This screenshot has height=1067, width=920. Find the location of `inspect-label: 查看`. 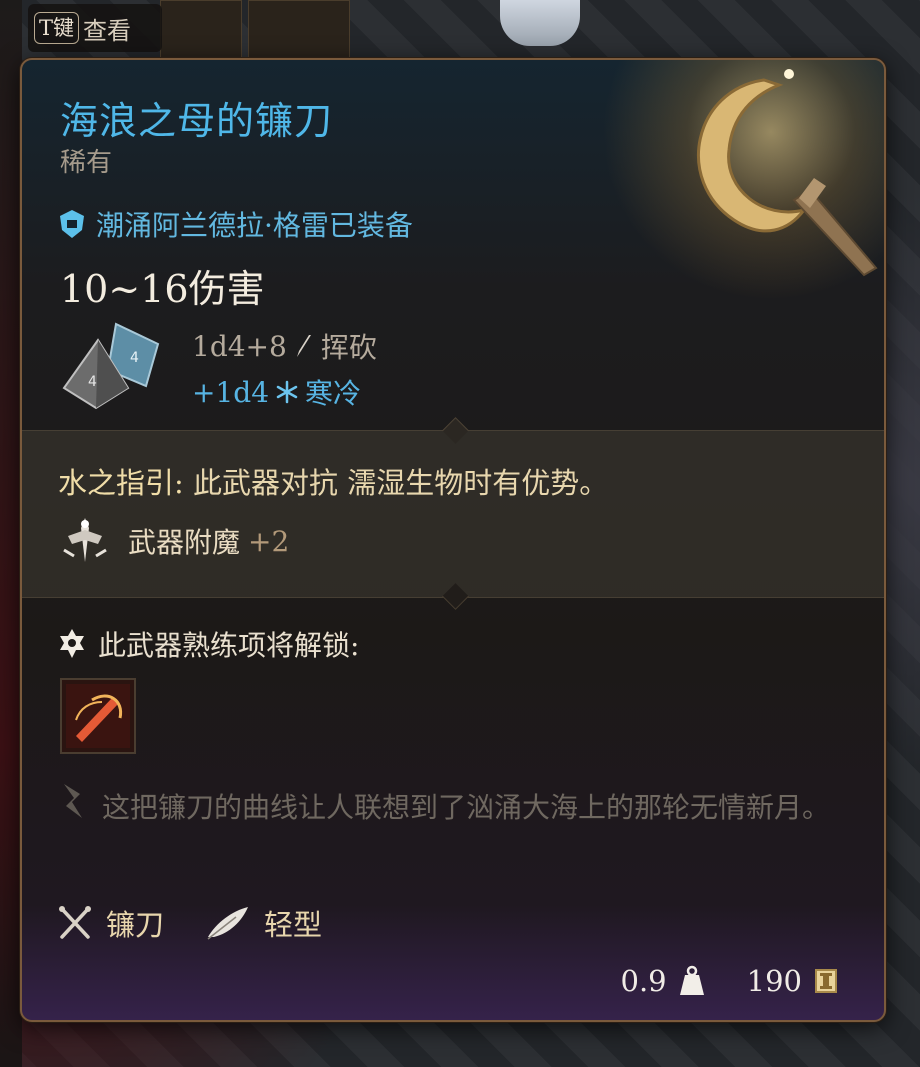

inspect-label: 查看 is located at coordinates (107, 30).